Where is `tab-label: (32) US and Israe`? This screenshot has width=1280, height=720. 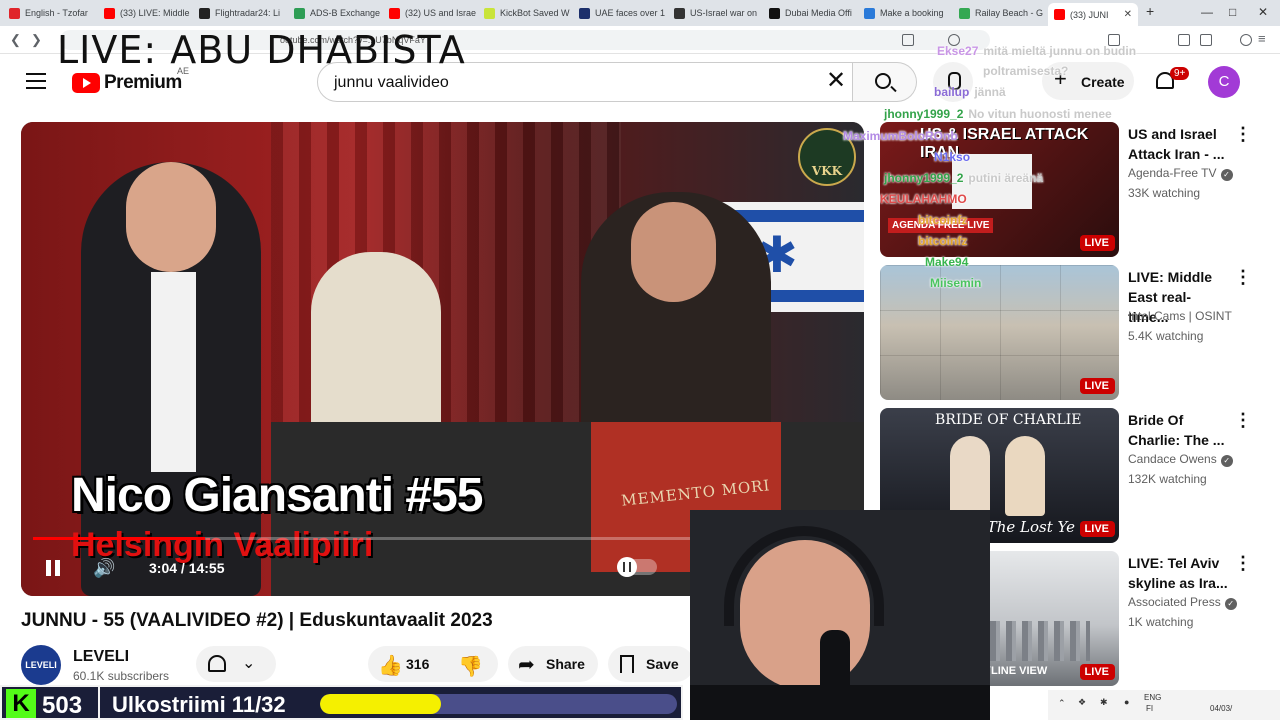
tab-label: (32) US and Israe is located at coordinates (440, 13).